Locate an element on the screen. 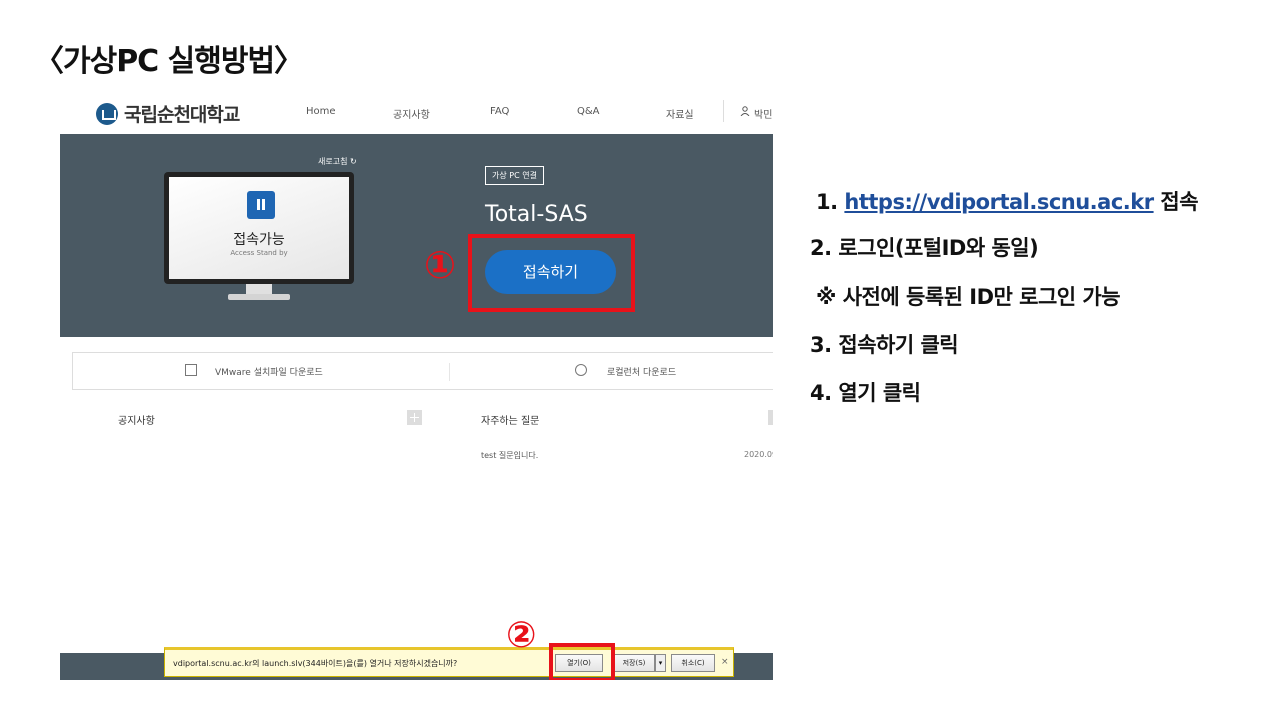 This screenshot has width=1280, height=720. monitor-screen: 접속가능 Access Stand by is located at coordinates (259, 228).